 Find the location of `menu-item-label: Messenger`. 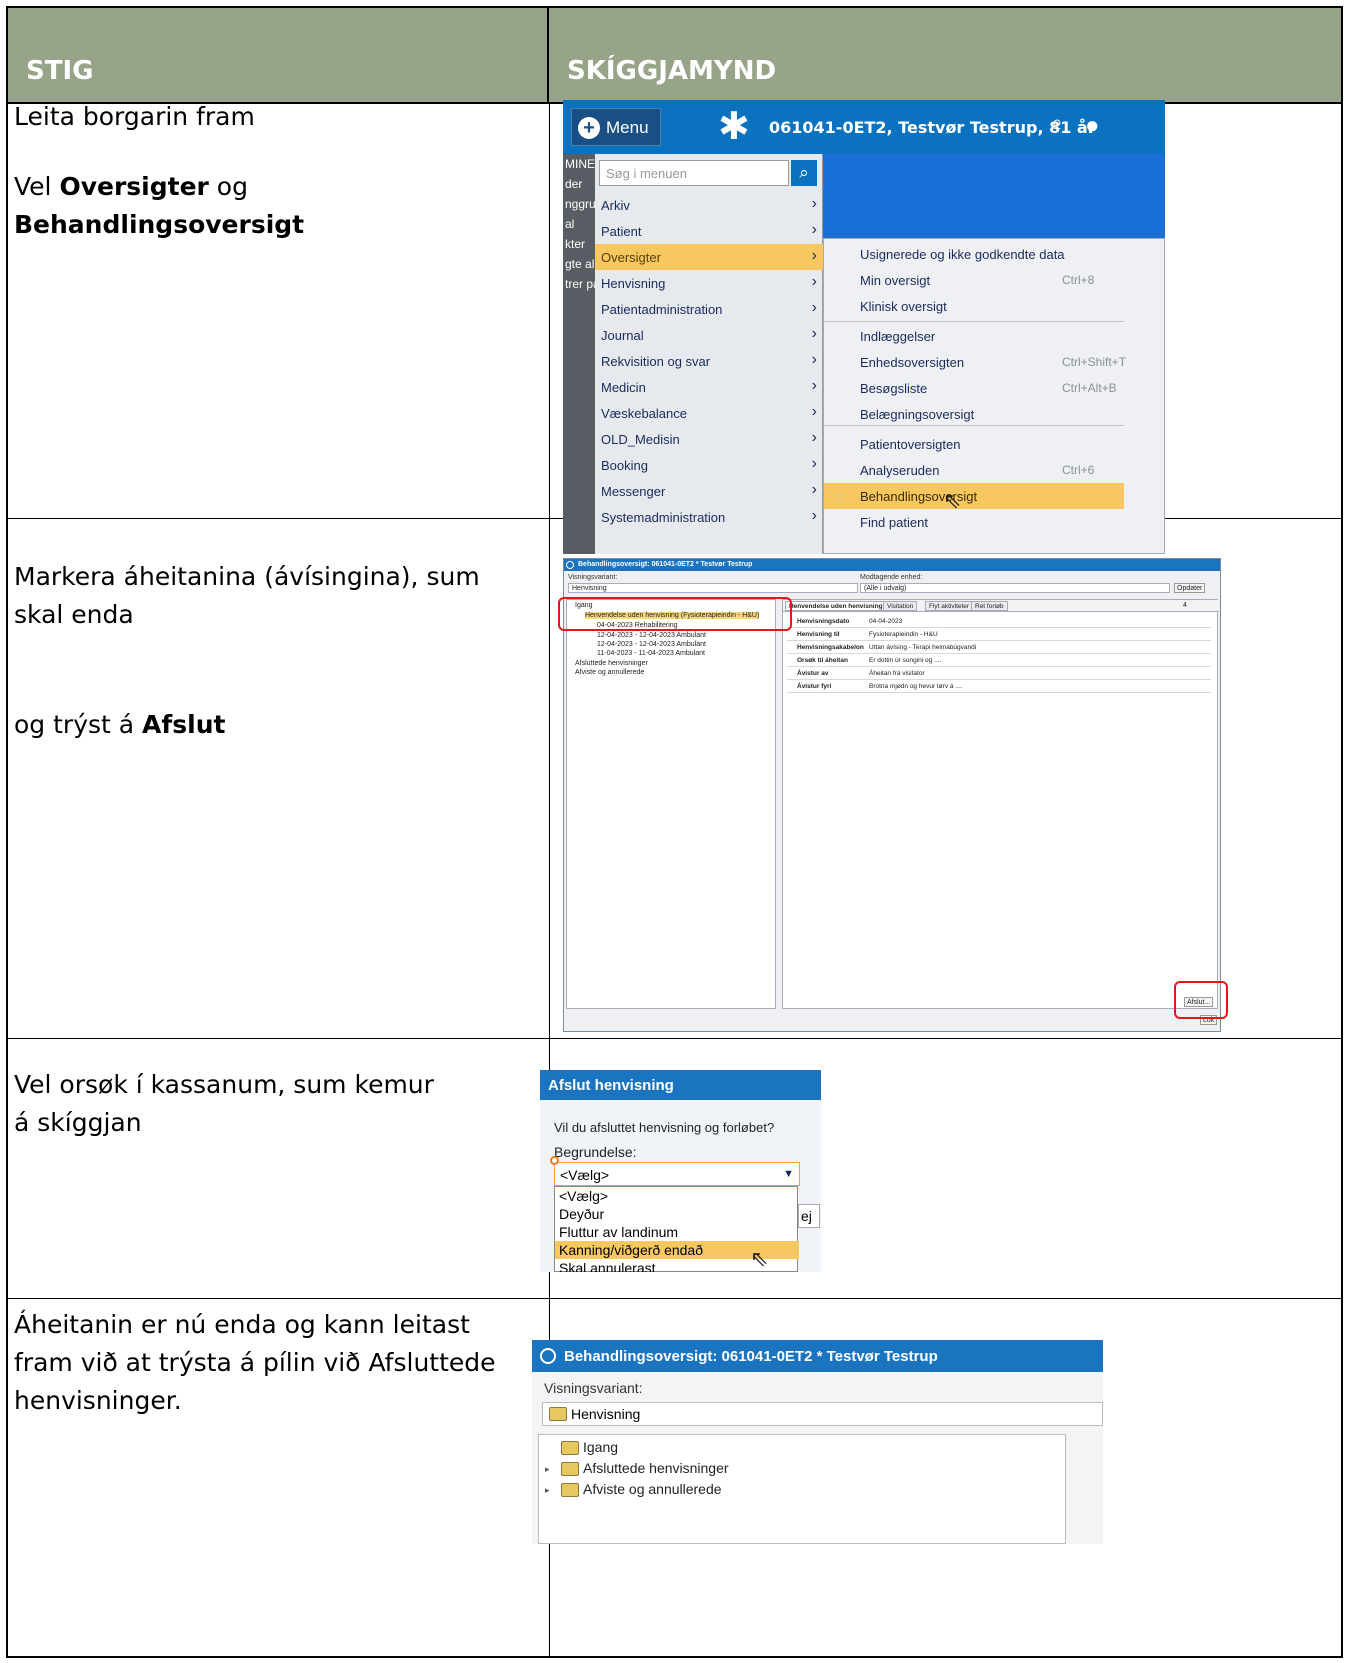

menu-item-label: Messenger is located at coordinates (633, 491).